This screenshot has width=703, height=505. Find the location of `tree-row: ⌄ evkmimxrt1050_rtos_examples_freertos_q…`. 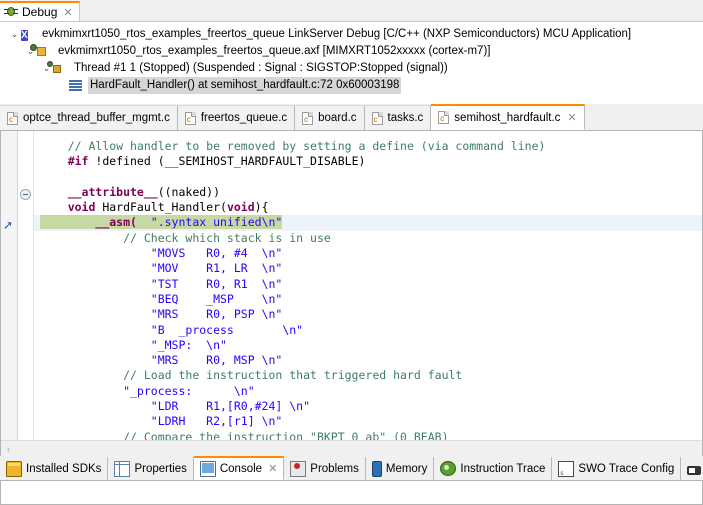

tree-row: ⌄ evkmimxrt1050_rtos_examples_freertos_q… is located at coordinates (351, 51).